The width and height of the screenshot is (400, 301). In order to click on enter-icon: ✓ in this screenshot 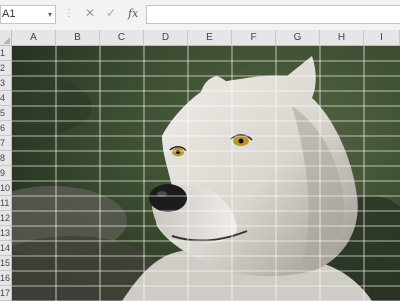, I will do `click(111, 13)`.